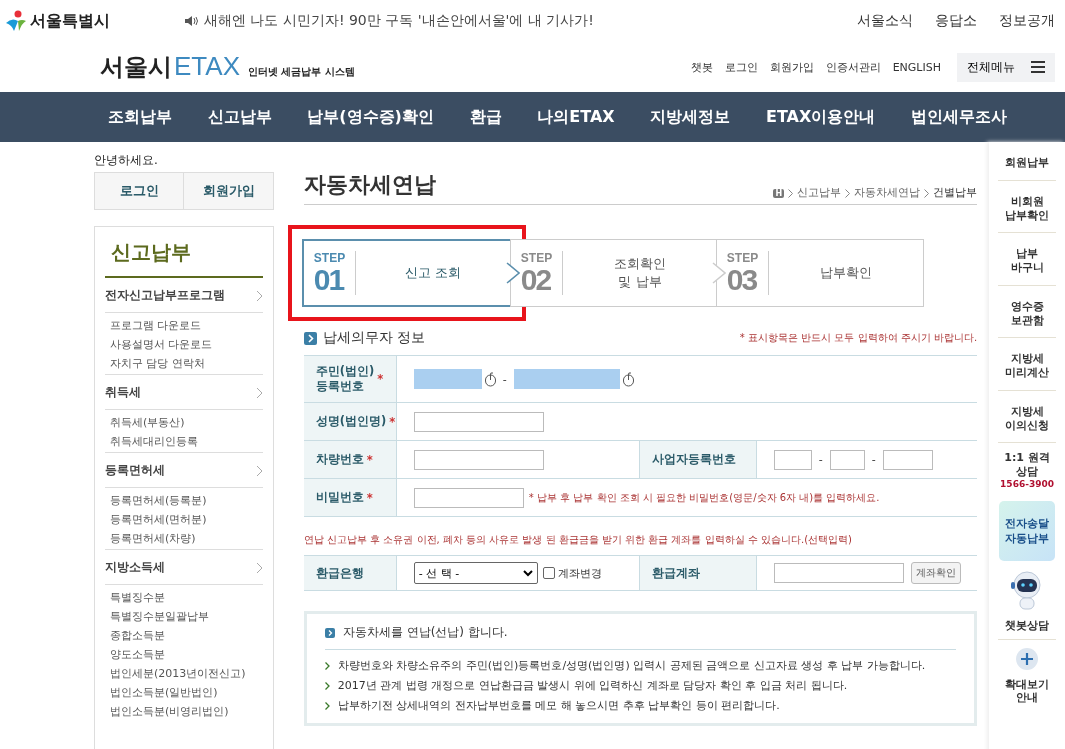  What do you see at coordinates (548, 573) in the screenshot?
I see `checkbox` at bounding box center [548, 573].